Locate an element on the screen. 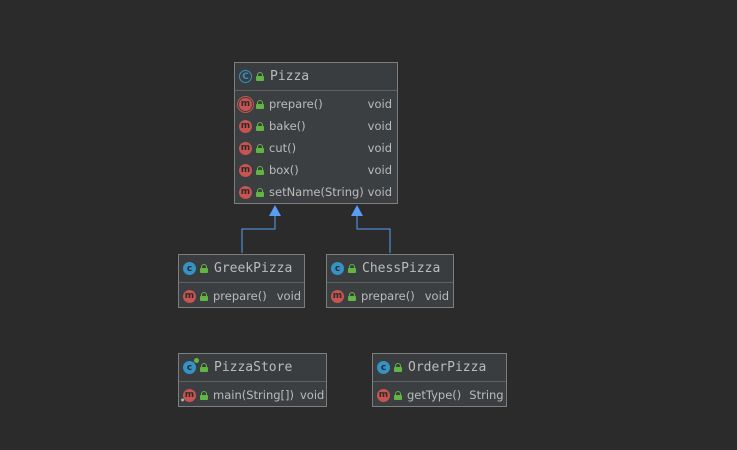  method-signature: main(String[]) is located at coordinates (253, 395).